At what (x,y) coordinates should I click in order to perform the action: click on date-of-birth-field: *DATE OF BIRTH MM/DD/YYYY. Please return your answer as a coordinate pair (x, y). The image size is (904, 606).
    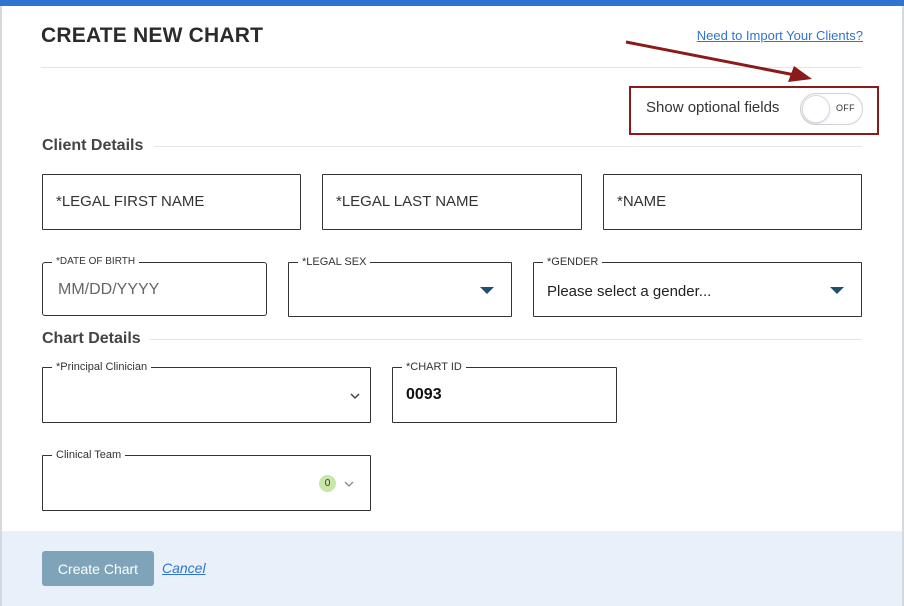
    Looking at the image, I should click on (154, 285).